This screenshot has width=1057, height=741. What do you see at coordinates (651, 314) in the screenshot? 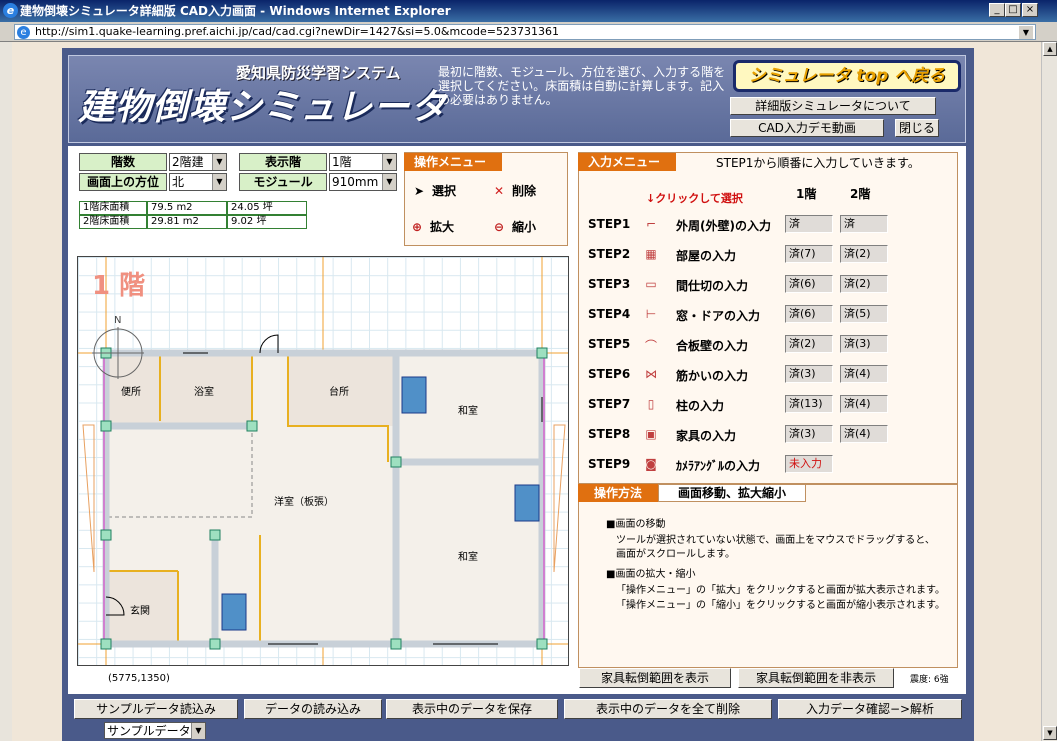
I see `step-icon: ⊢` at bounding box center [651, 314].